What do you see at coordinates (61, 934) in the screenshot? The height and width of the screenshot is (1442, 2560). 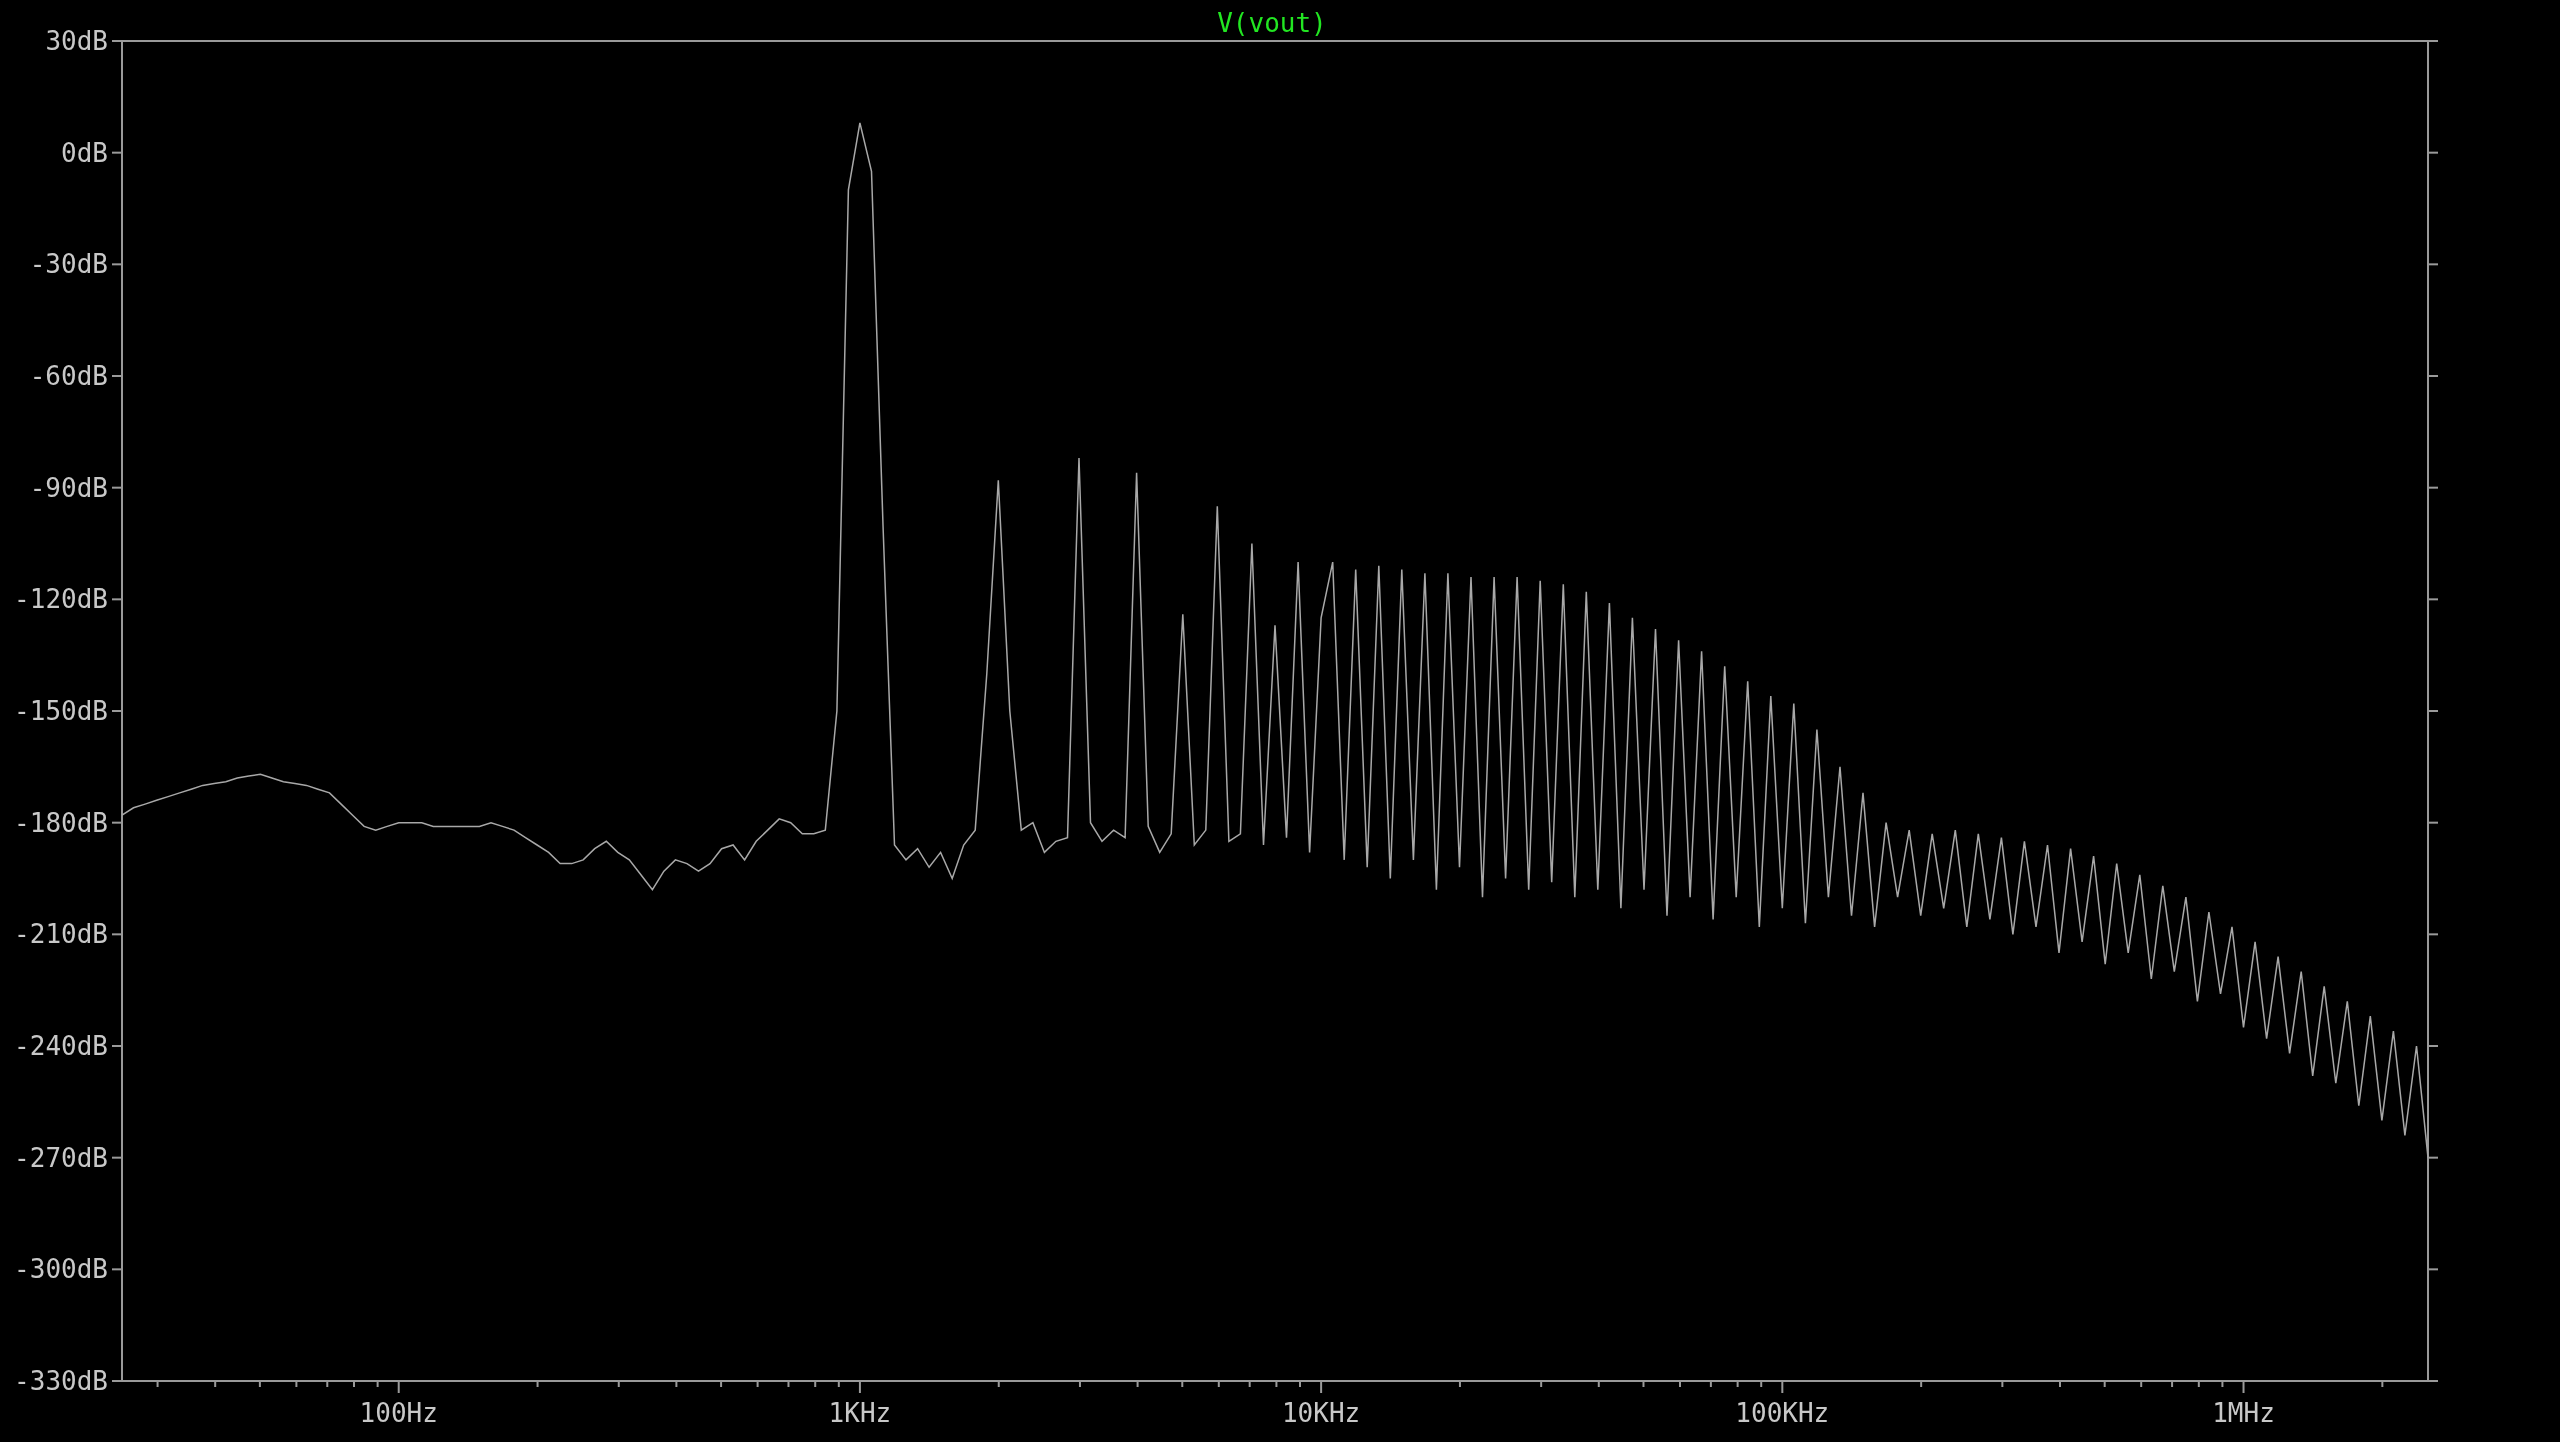 I see `y-tick-label: -210dB` at bounding box center [61, 934].